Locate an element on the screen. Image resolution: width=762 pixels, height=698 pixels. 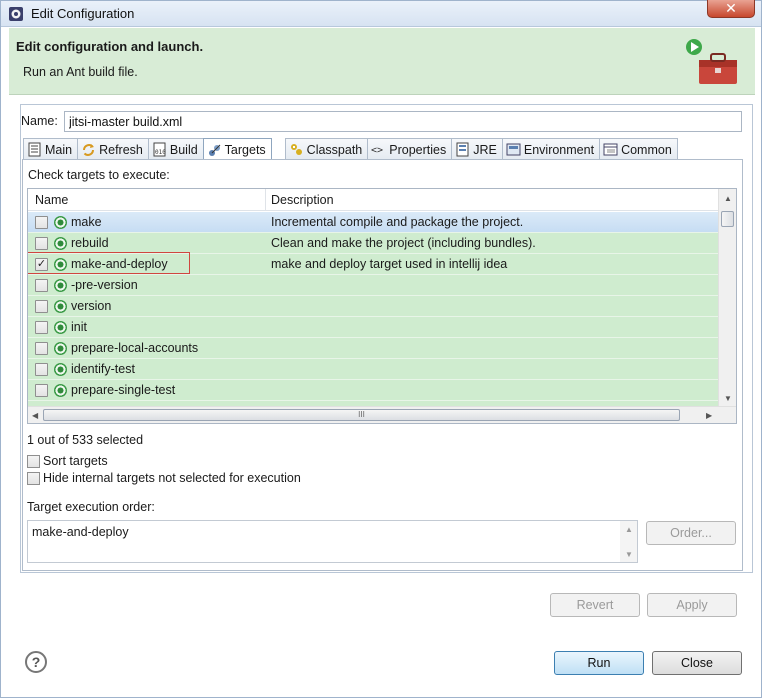
target-name: version is located at coordinates (91, 306).